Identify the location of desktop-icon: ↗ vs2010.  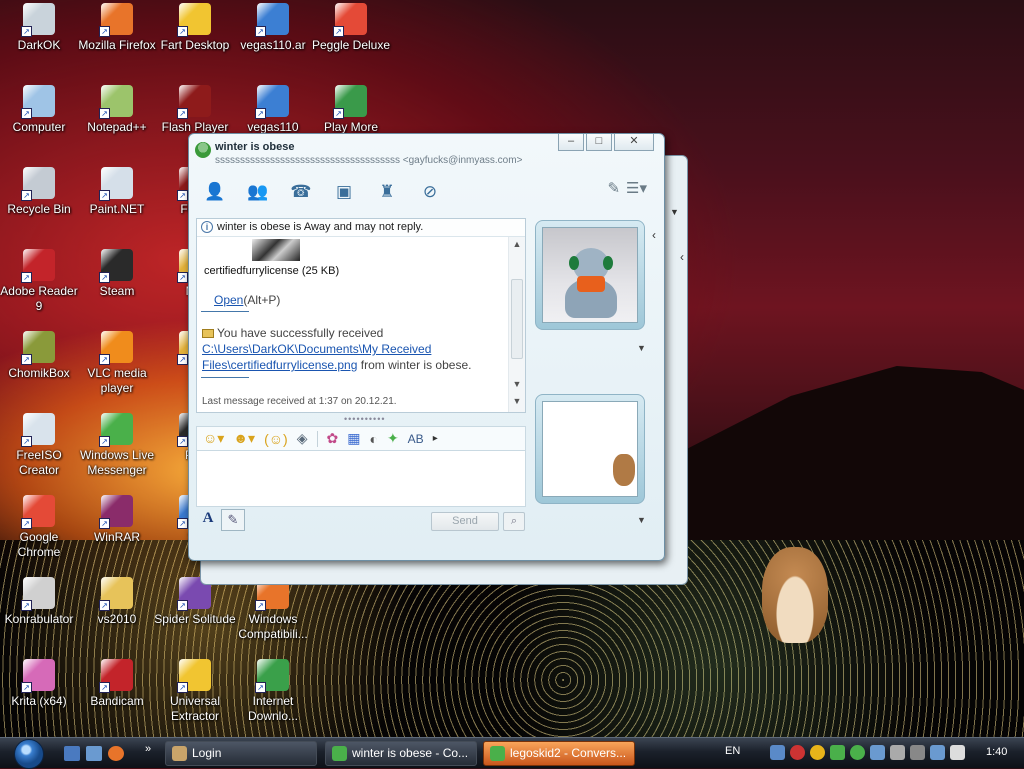
(117, 602).